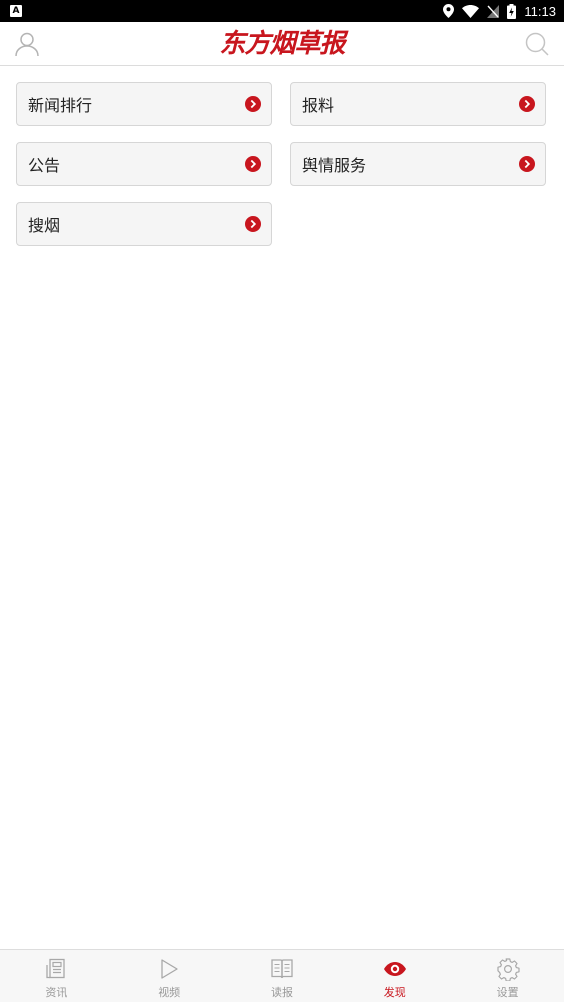 This screenshot has width=564, height=1002. Describe the element at coordinates (60, 105) in the screenshot. I see `item-label: 新闻排行` at that location.